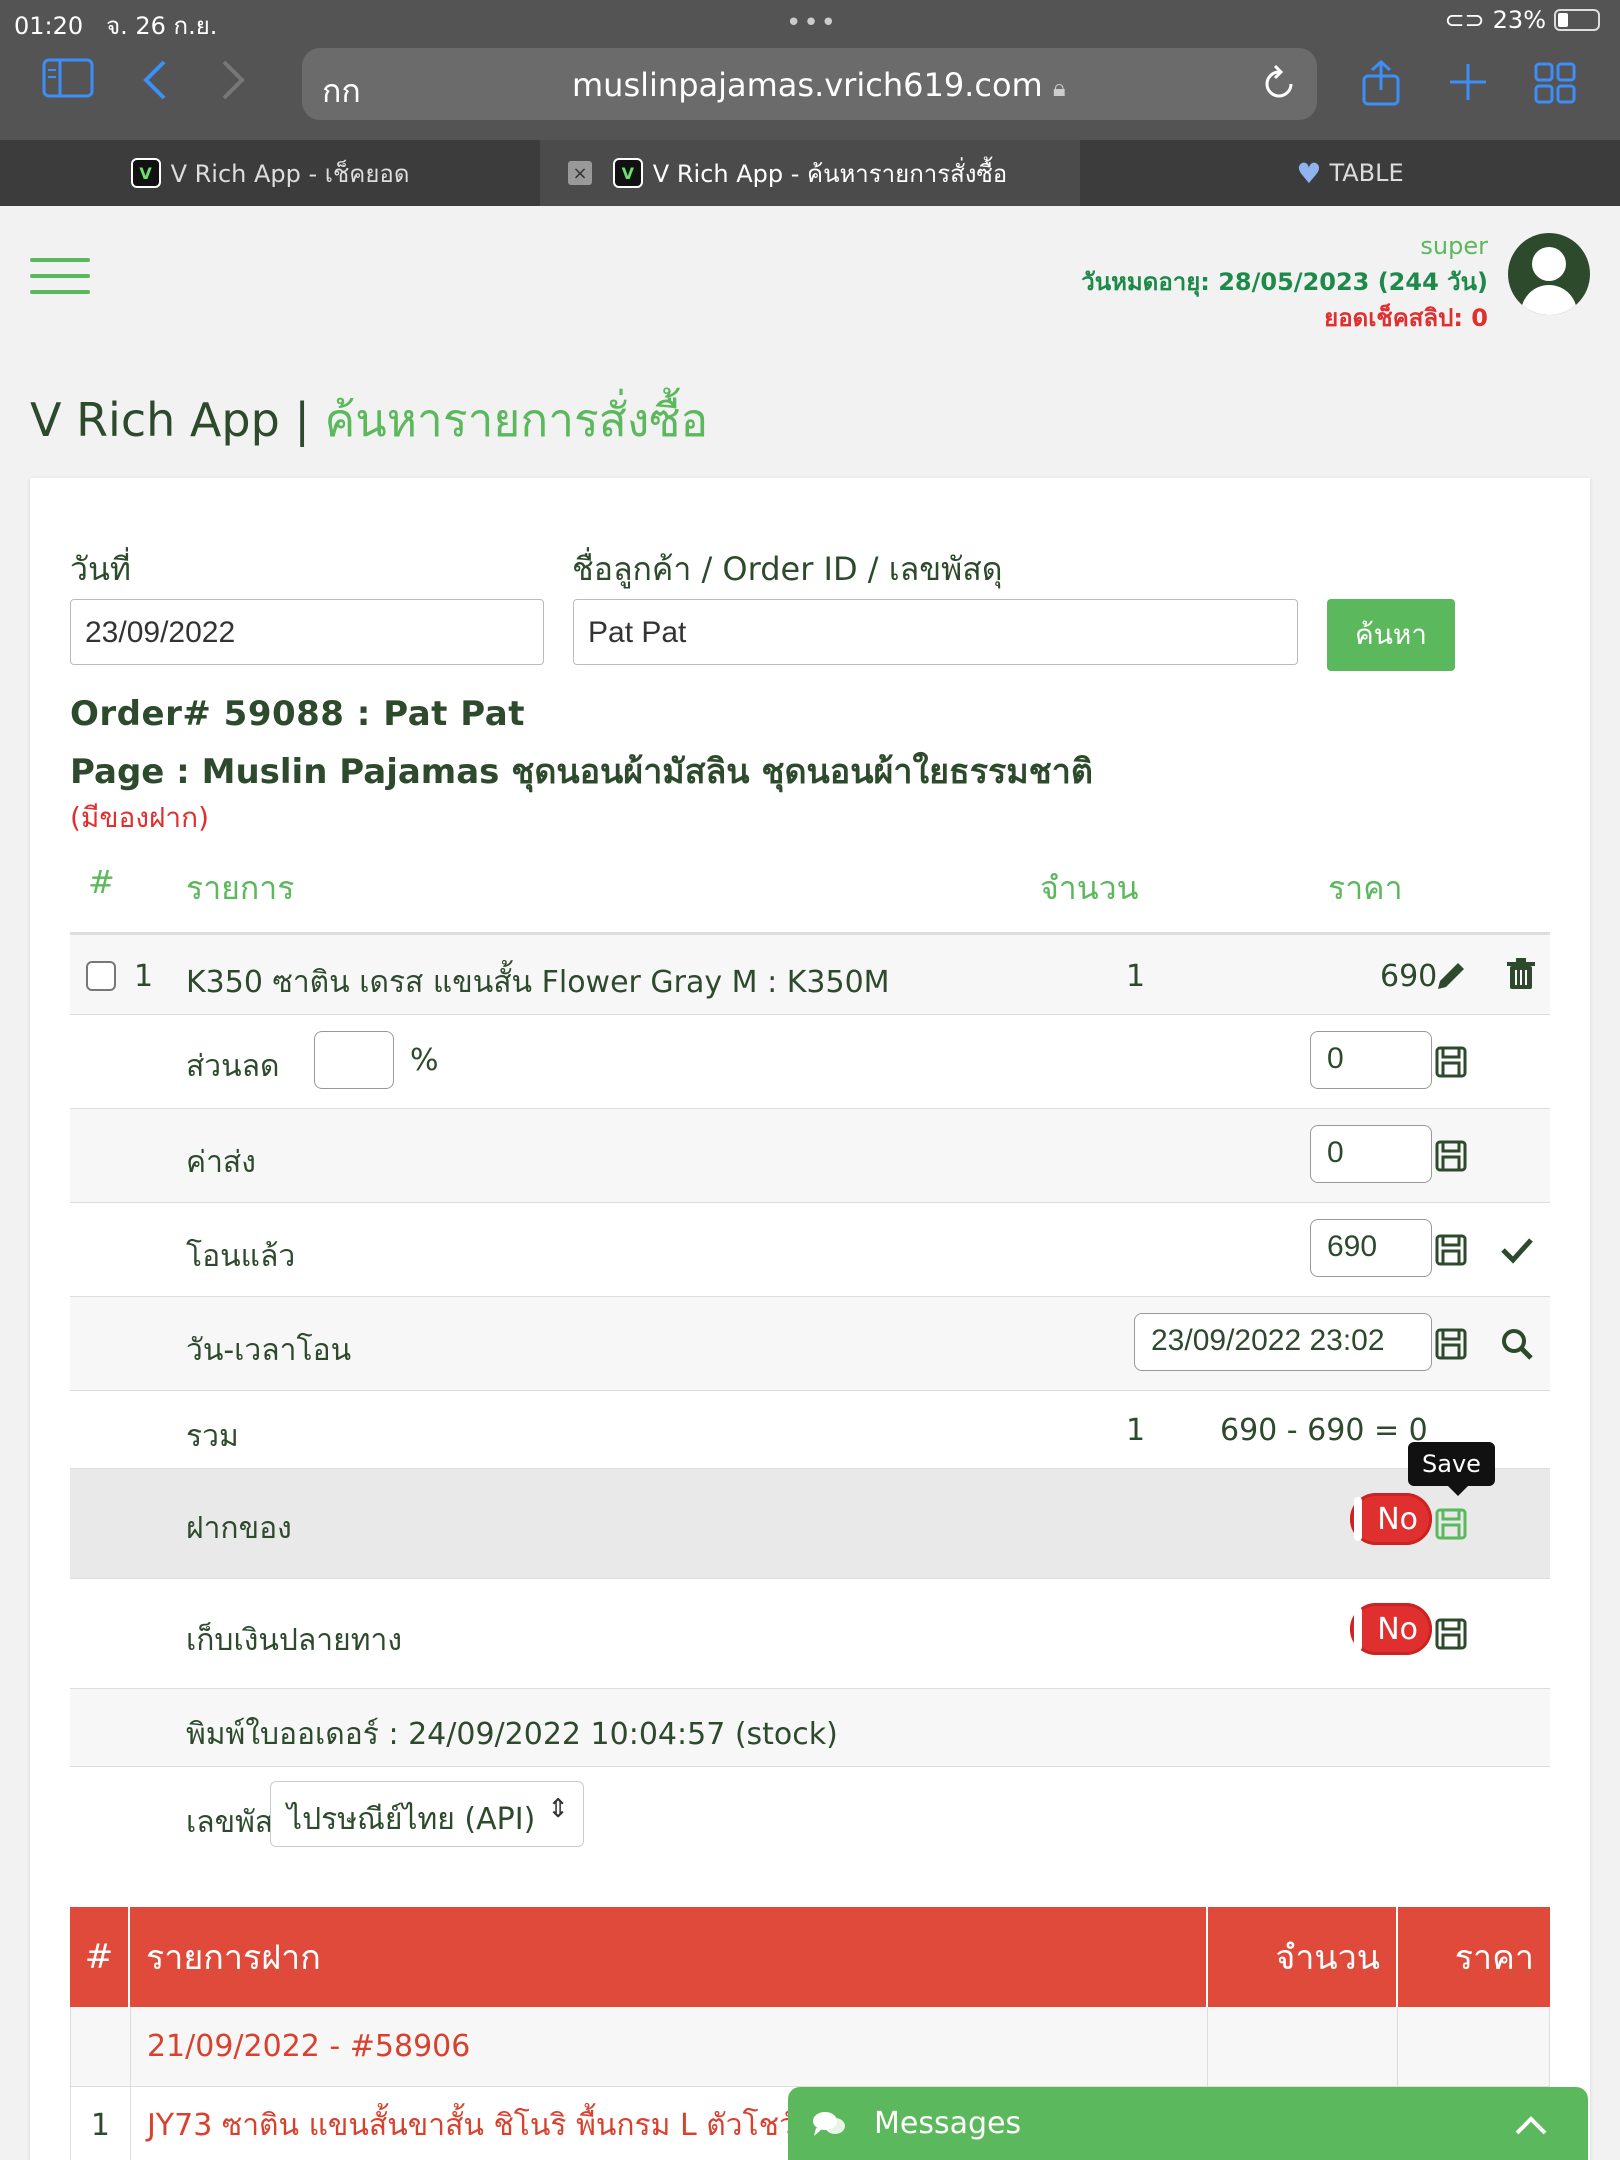 This screenshot has height=2160, width=1620. Describe the element at coordinates (1365, 888) in the screenshot. I see `col-price: ราคา` at that location.